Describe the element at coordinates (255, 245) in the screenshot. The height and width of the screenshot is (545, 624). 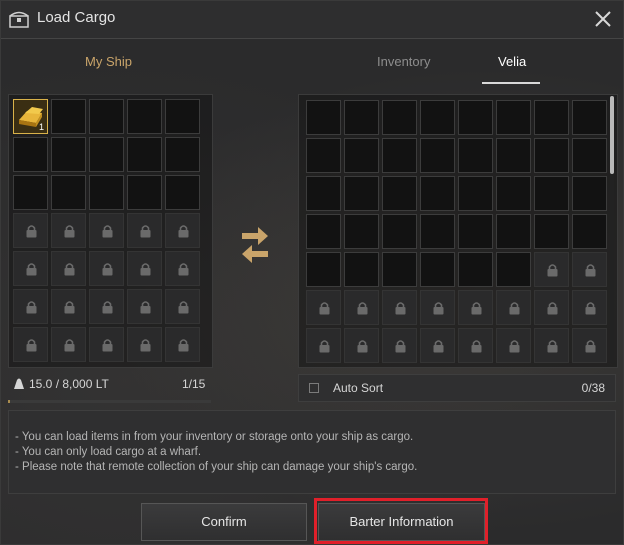
I see `swap-arrows-icon` at that location.